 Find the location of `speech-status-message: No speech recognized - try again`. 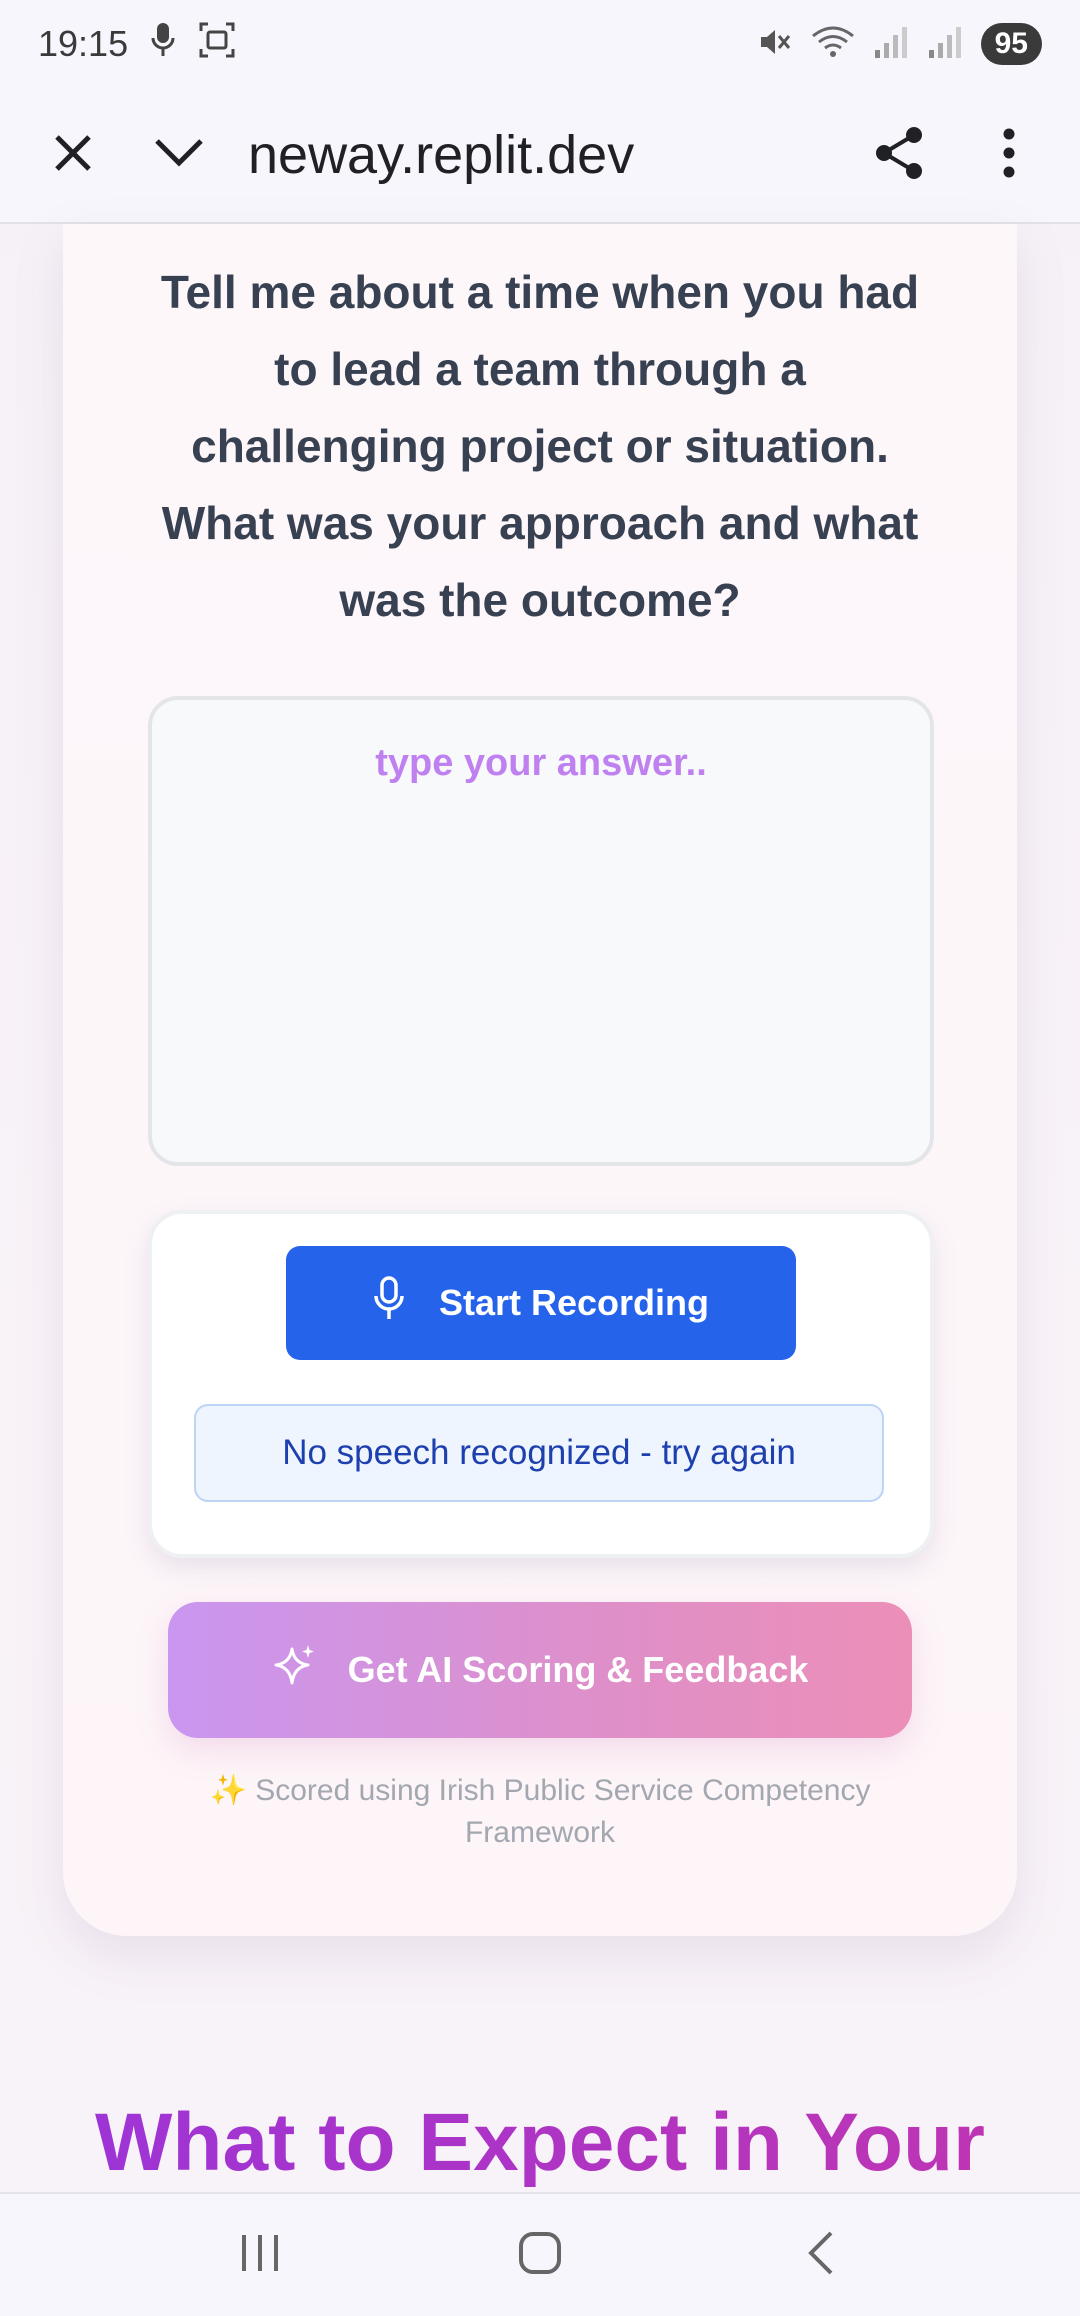

speech-status-message: No speech recognized - try again is located at coordinates (539, 1453).